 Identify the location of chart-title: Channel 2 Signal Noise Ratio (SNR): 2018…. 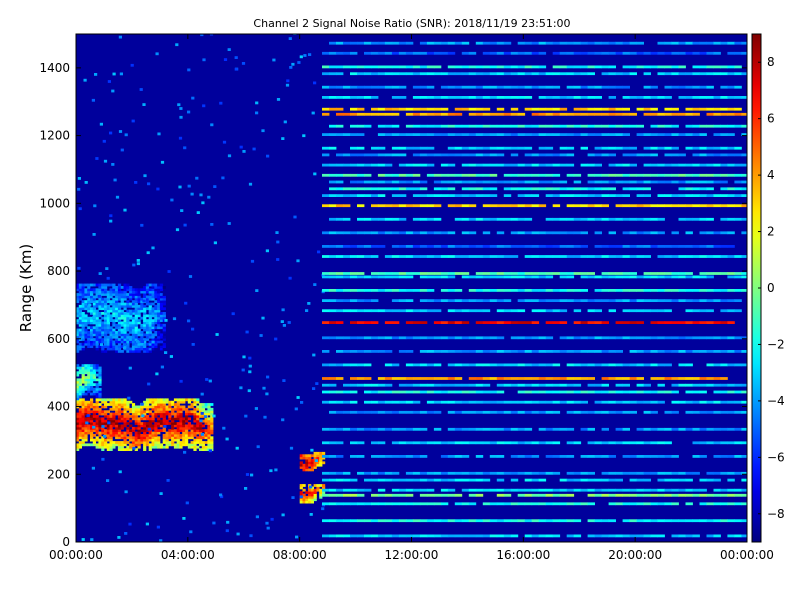
(411, 23).